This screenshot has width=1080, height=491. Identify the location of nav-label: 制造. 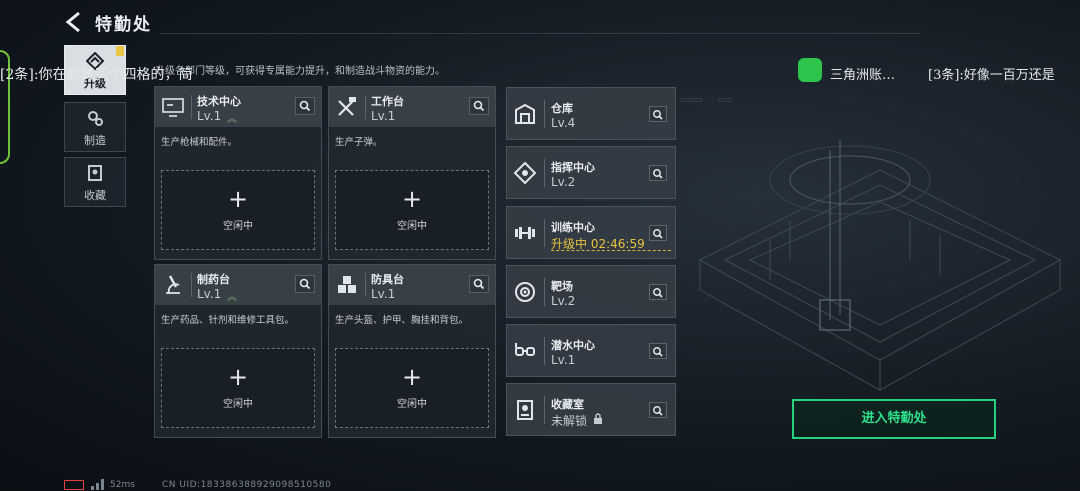
(95, 140).